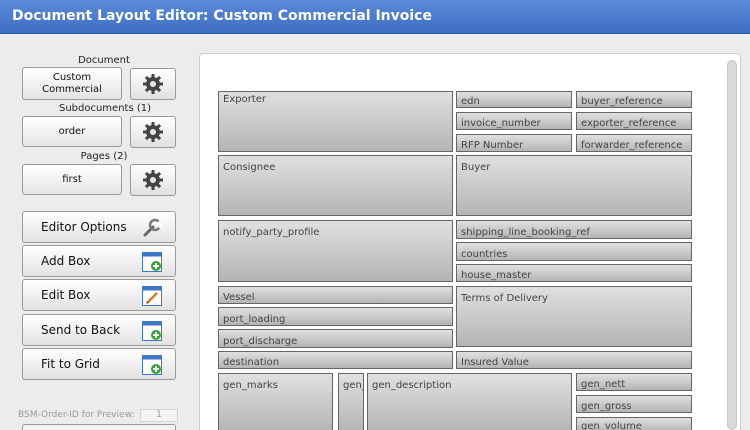  Describe the element at coordinates (476, 167) in the screenshot. I see `layout-box-label: Buyer` at that location.